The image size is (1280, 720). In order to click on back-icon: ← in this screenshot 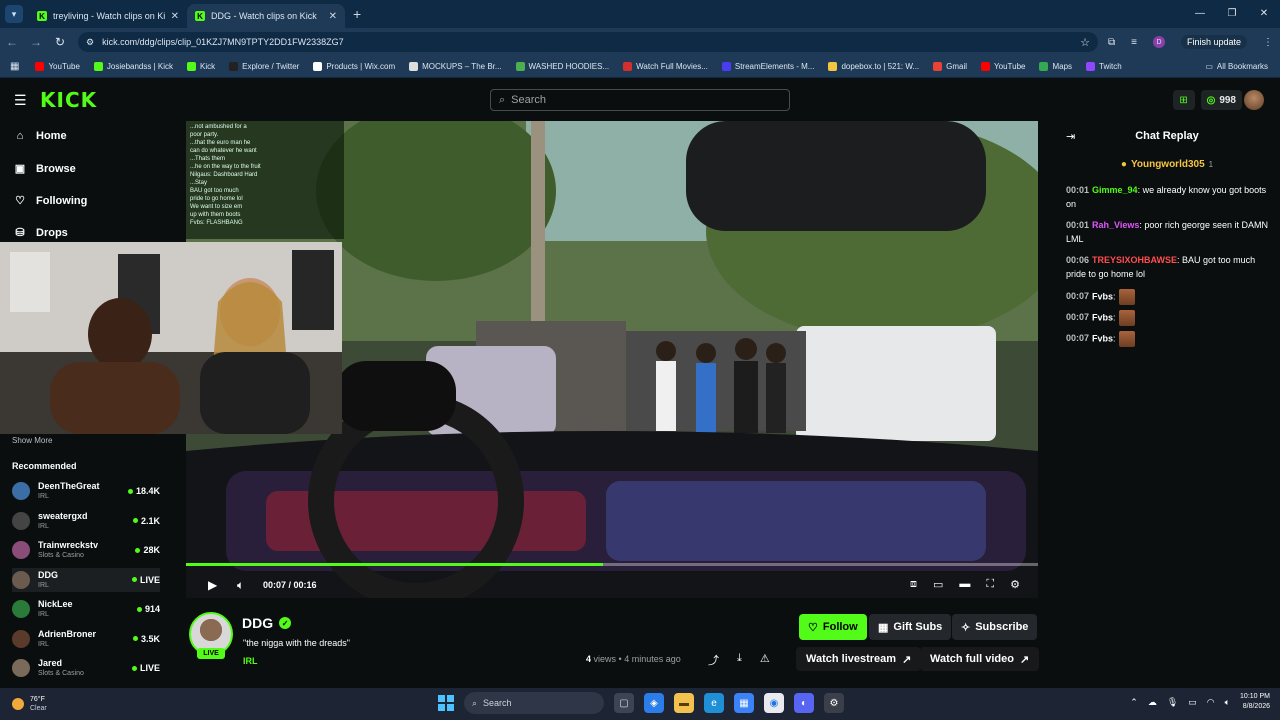, I will do `click(12, 42)`.